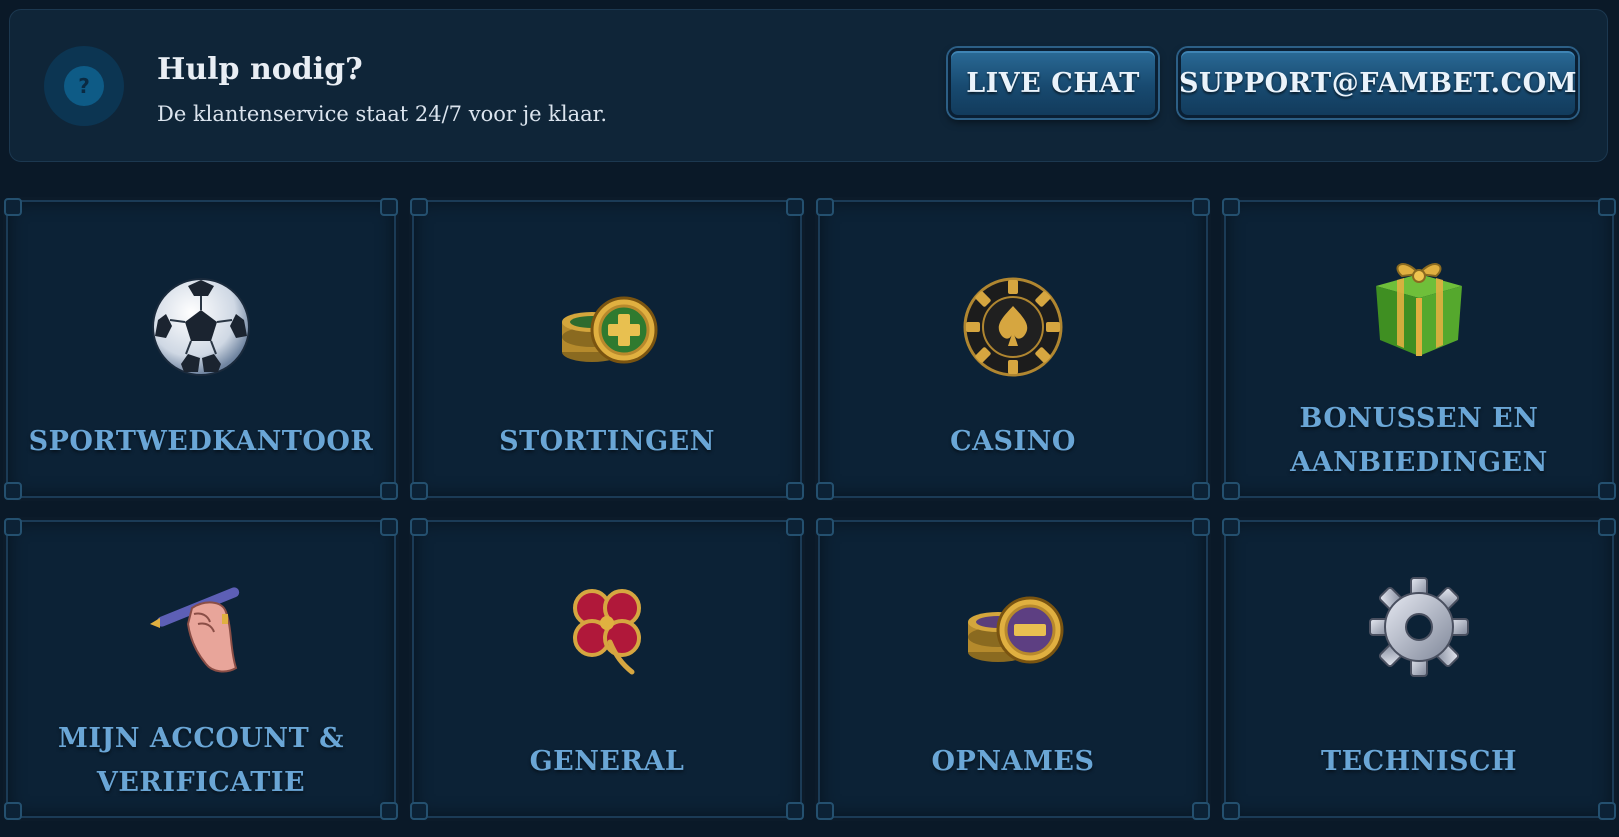 This screenshot has height=837, width=1619. I want to click on category-card-opnames: OPNAMES, so click(1013, 669).